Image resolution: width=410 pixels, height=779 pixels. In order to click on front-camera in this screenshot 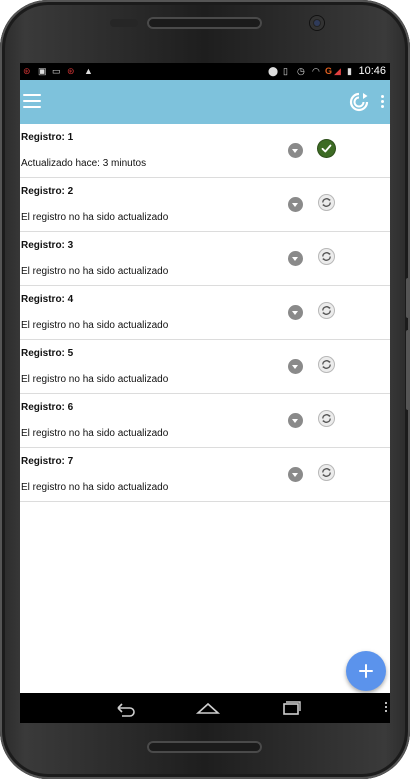, I will do `click(317, 23)`.